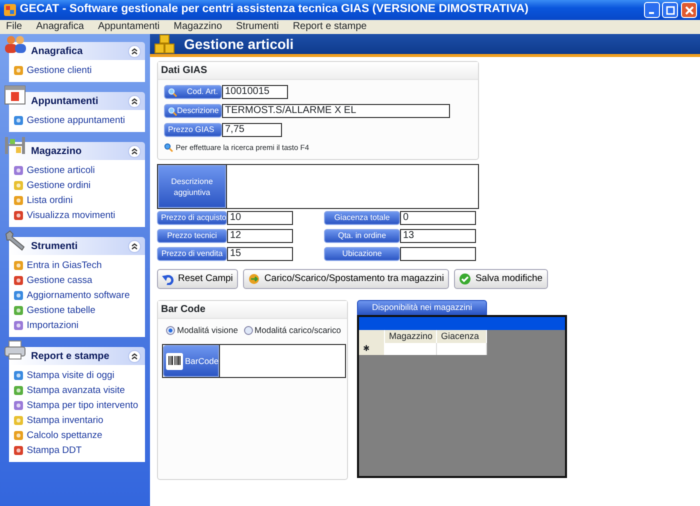 The image size is (700, 506). Describe the element at coordinates (255, 92) in the screenshot. I see `text-field: 10010015` at that location.